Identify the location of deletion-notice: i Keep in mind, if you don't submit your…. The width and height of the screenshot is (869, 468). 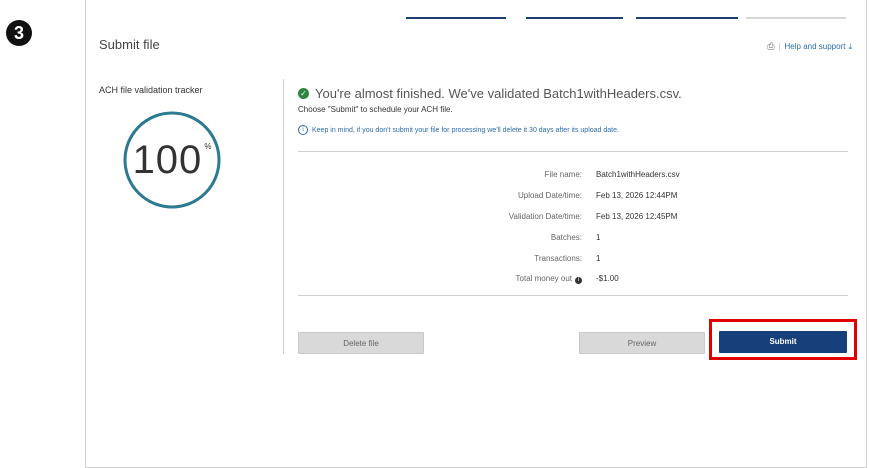
(458, 130).